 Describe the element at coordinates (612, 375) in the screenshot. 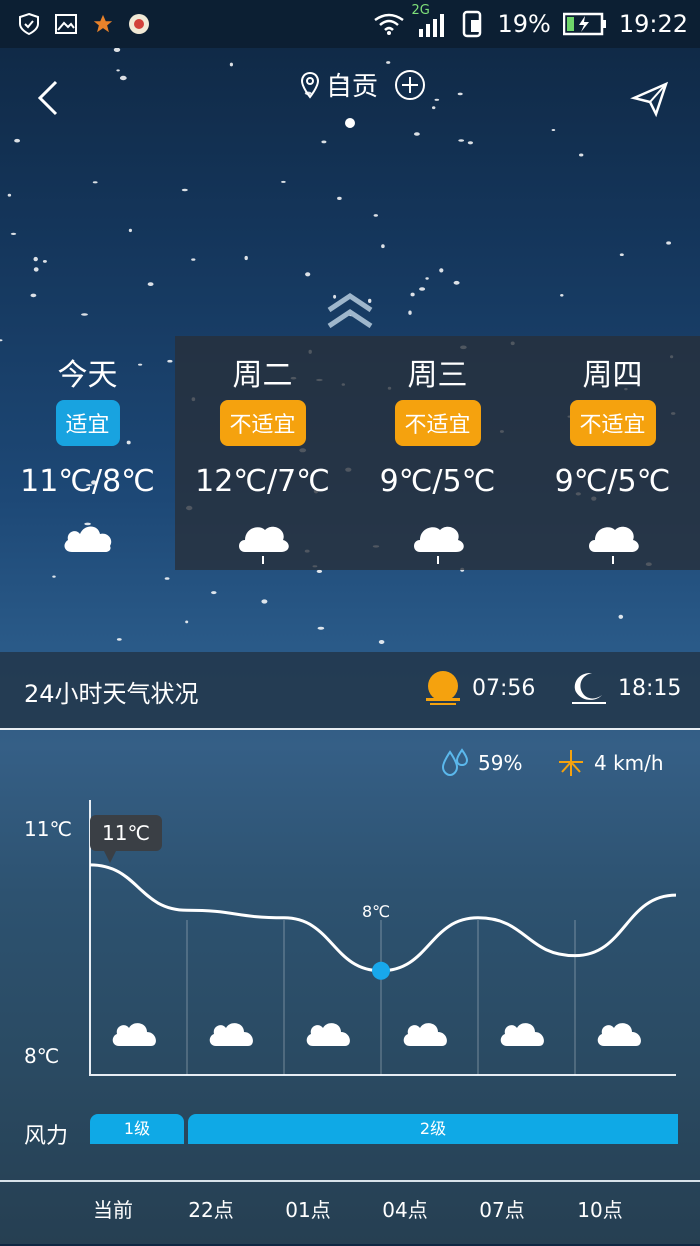

I see `day-name: 周四` at that location.